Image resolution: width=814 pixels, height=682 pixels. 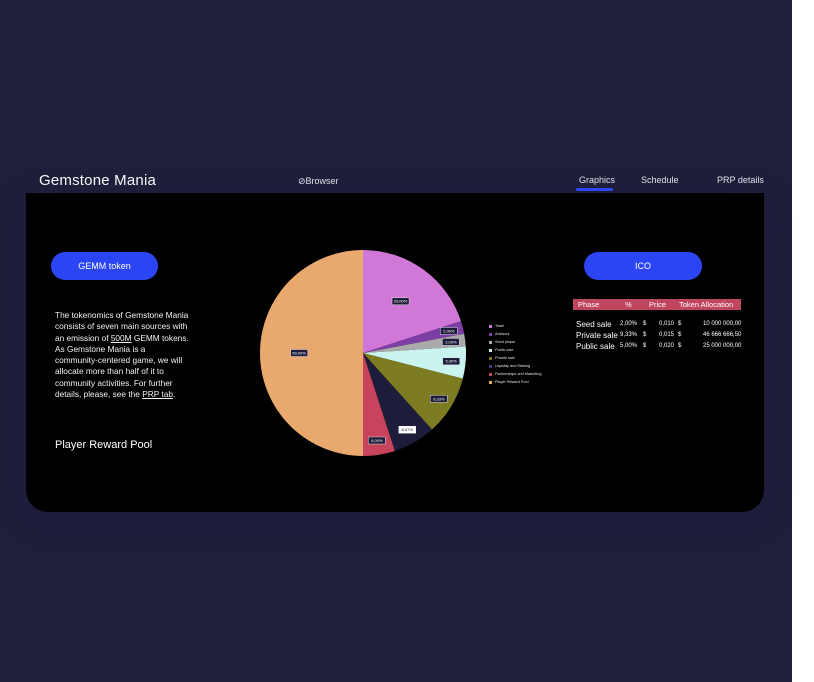 What do you see at coordinates (595, 183) in the screenshot?
I see `tab-graphics: Graphics` at bounding box center [595, 183].